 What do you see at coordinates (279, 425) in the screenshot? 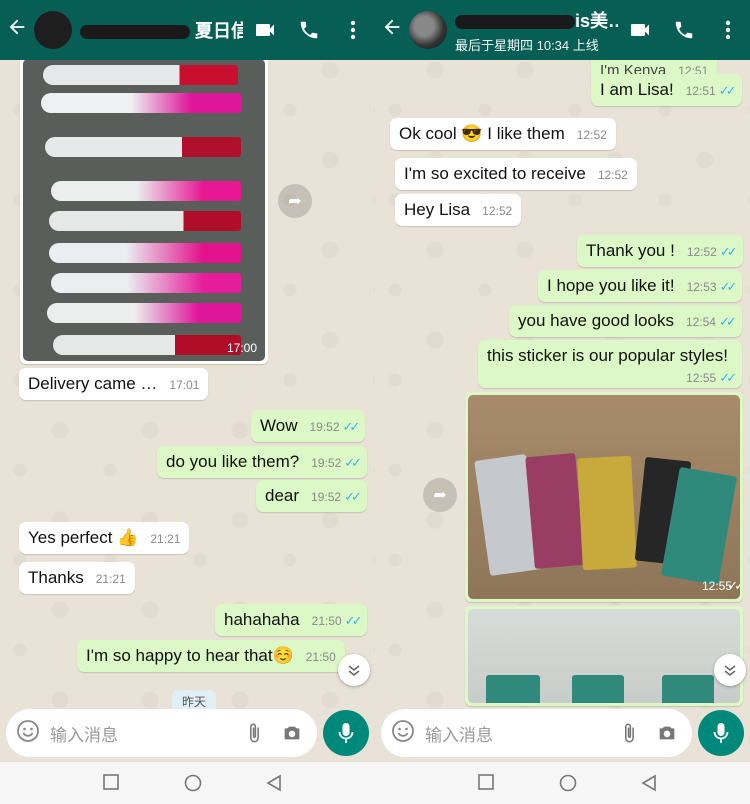
I see `message-text: Wow` at bounding box center [279, 425].